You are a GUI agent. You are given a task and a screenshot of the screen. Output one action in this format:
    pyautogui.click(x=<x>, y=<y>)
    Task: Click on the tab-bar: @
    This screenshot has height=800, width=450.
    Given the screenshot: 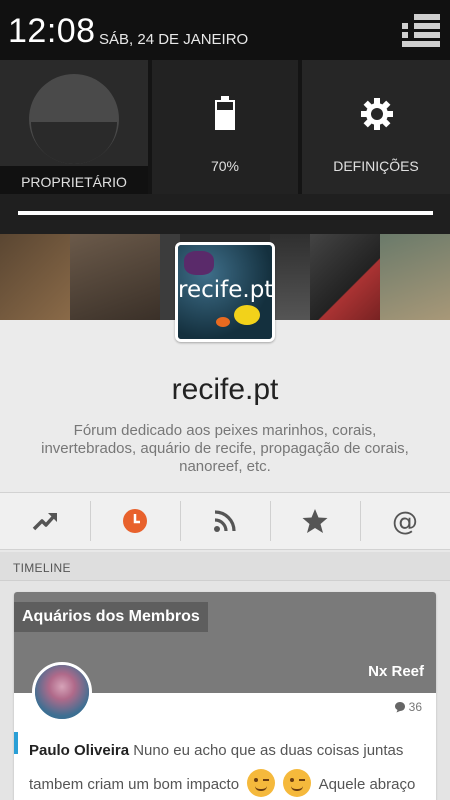 What is the action you would take?
    pyautogui.click(x=225, y=521)
    